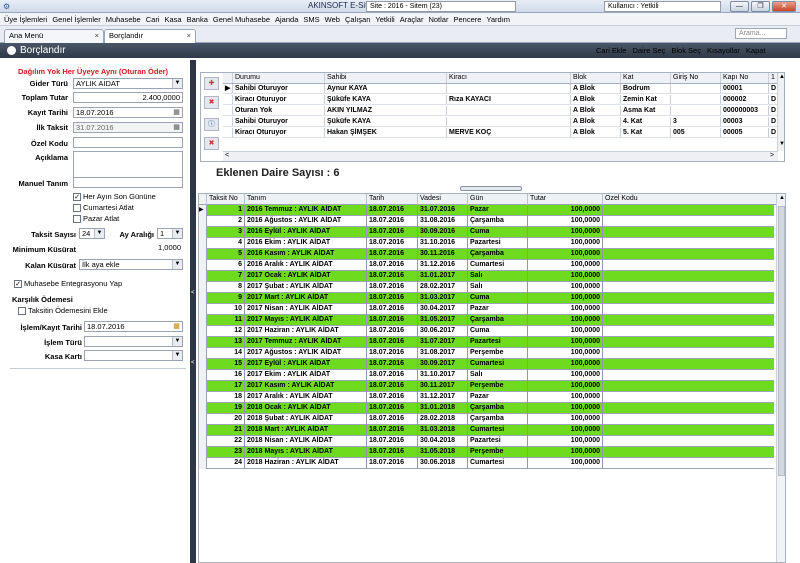 This screenshot has height=563, width=800. Describe the element at coordinates (392, 199) in the screenshot. I see `col-tarih: Tarih` at that location.